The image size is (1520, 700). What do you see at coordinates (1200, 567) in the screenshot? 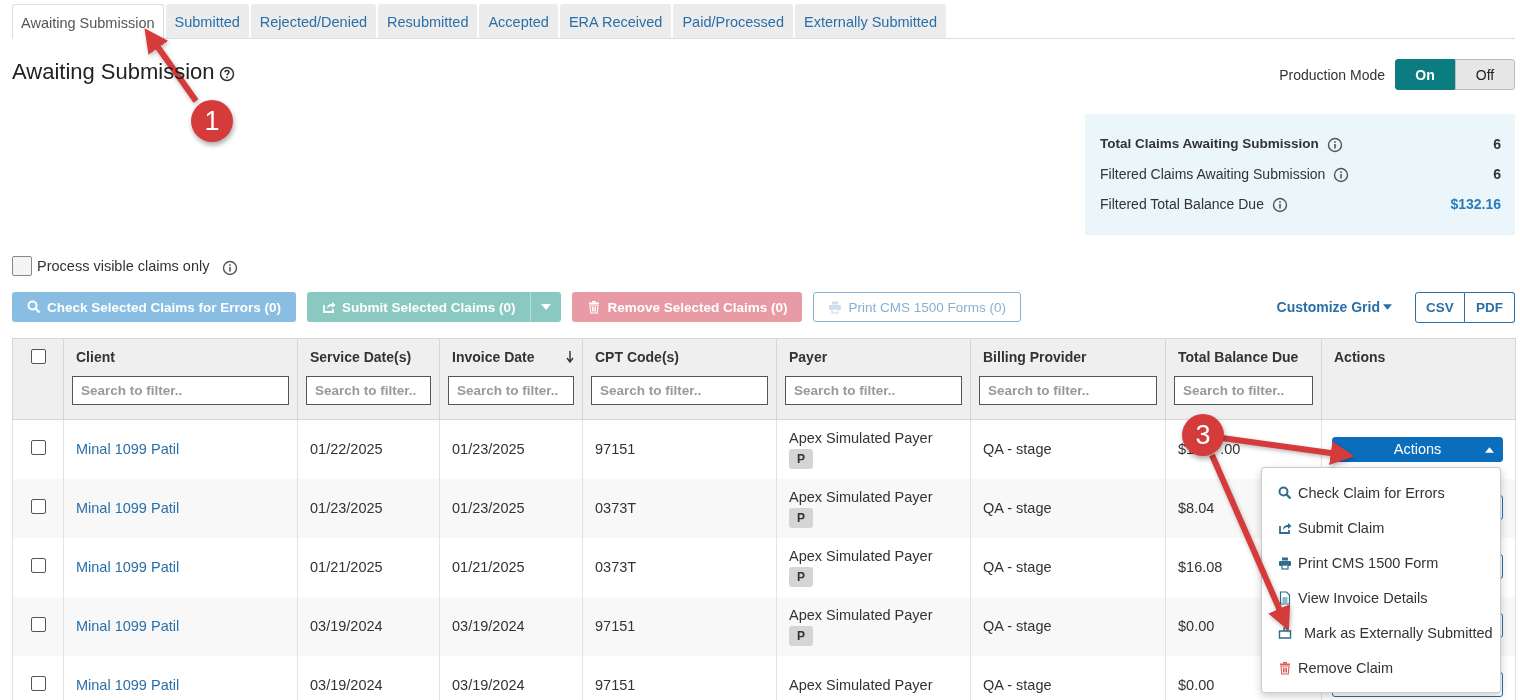
I see `table-cell: $16.08` at bounding box center [1200, 567].